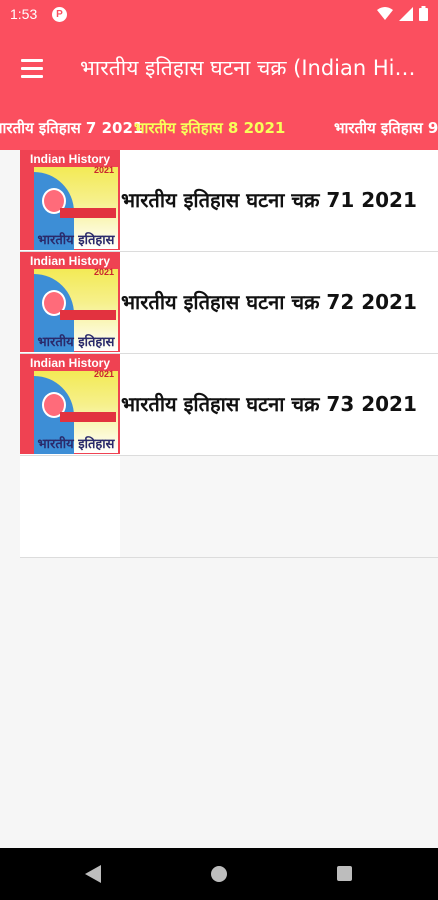 Image resolution: width=438 pixels, height=900 pixels. Describe the element at coordinates (423, 13) in the screenshot. I see `battery-icon` at that location.